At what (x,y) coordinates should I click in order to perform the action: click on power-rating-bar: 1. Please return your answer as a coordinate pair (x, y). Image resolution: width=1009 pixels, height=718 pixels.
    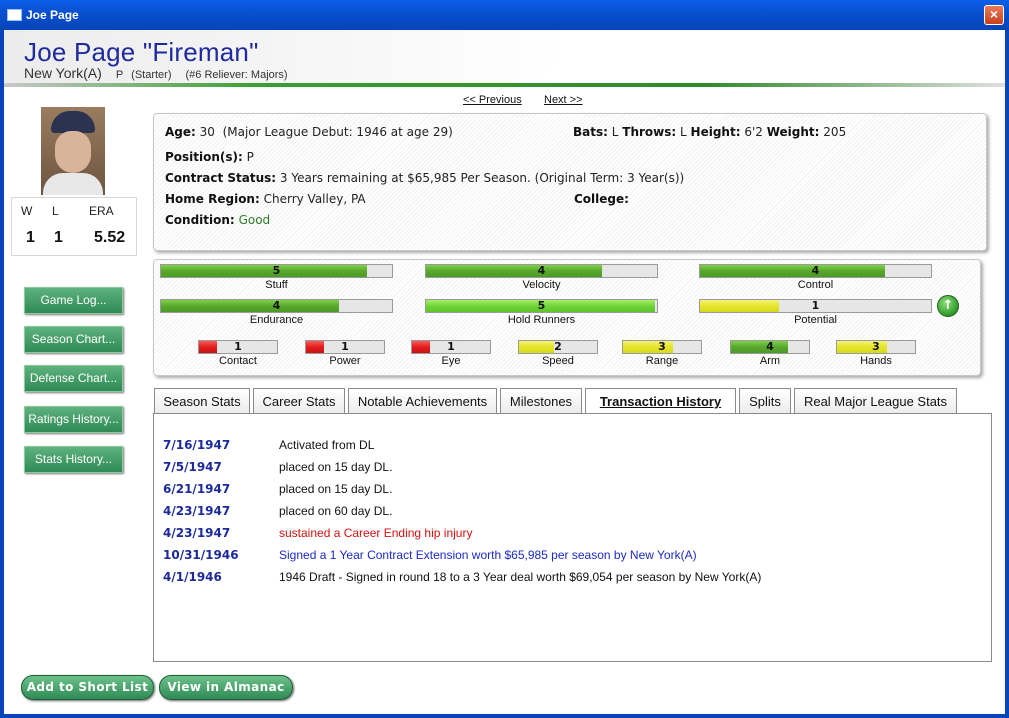
    Looking at the image, I should click on (345, 347).